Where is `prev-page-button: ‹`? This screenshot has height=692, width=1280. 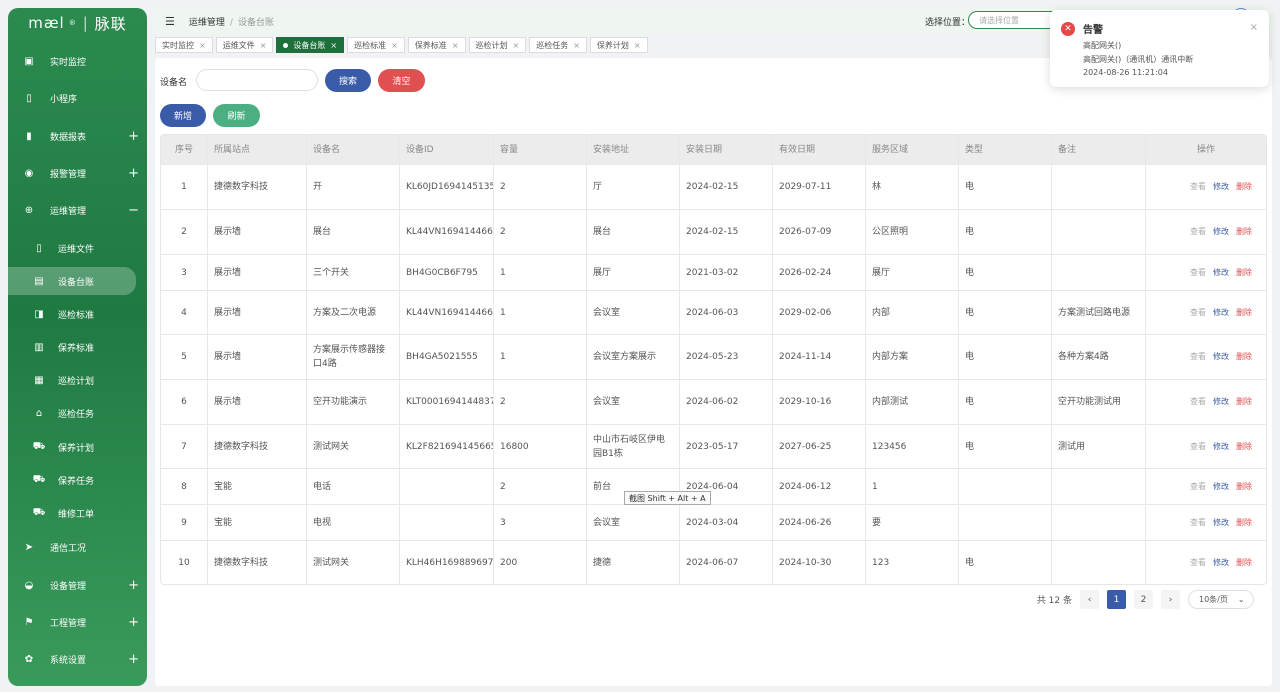 prev-page-button: ‹ is located at coordinates (1089, 599).